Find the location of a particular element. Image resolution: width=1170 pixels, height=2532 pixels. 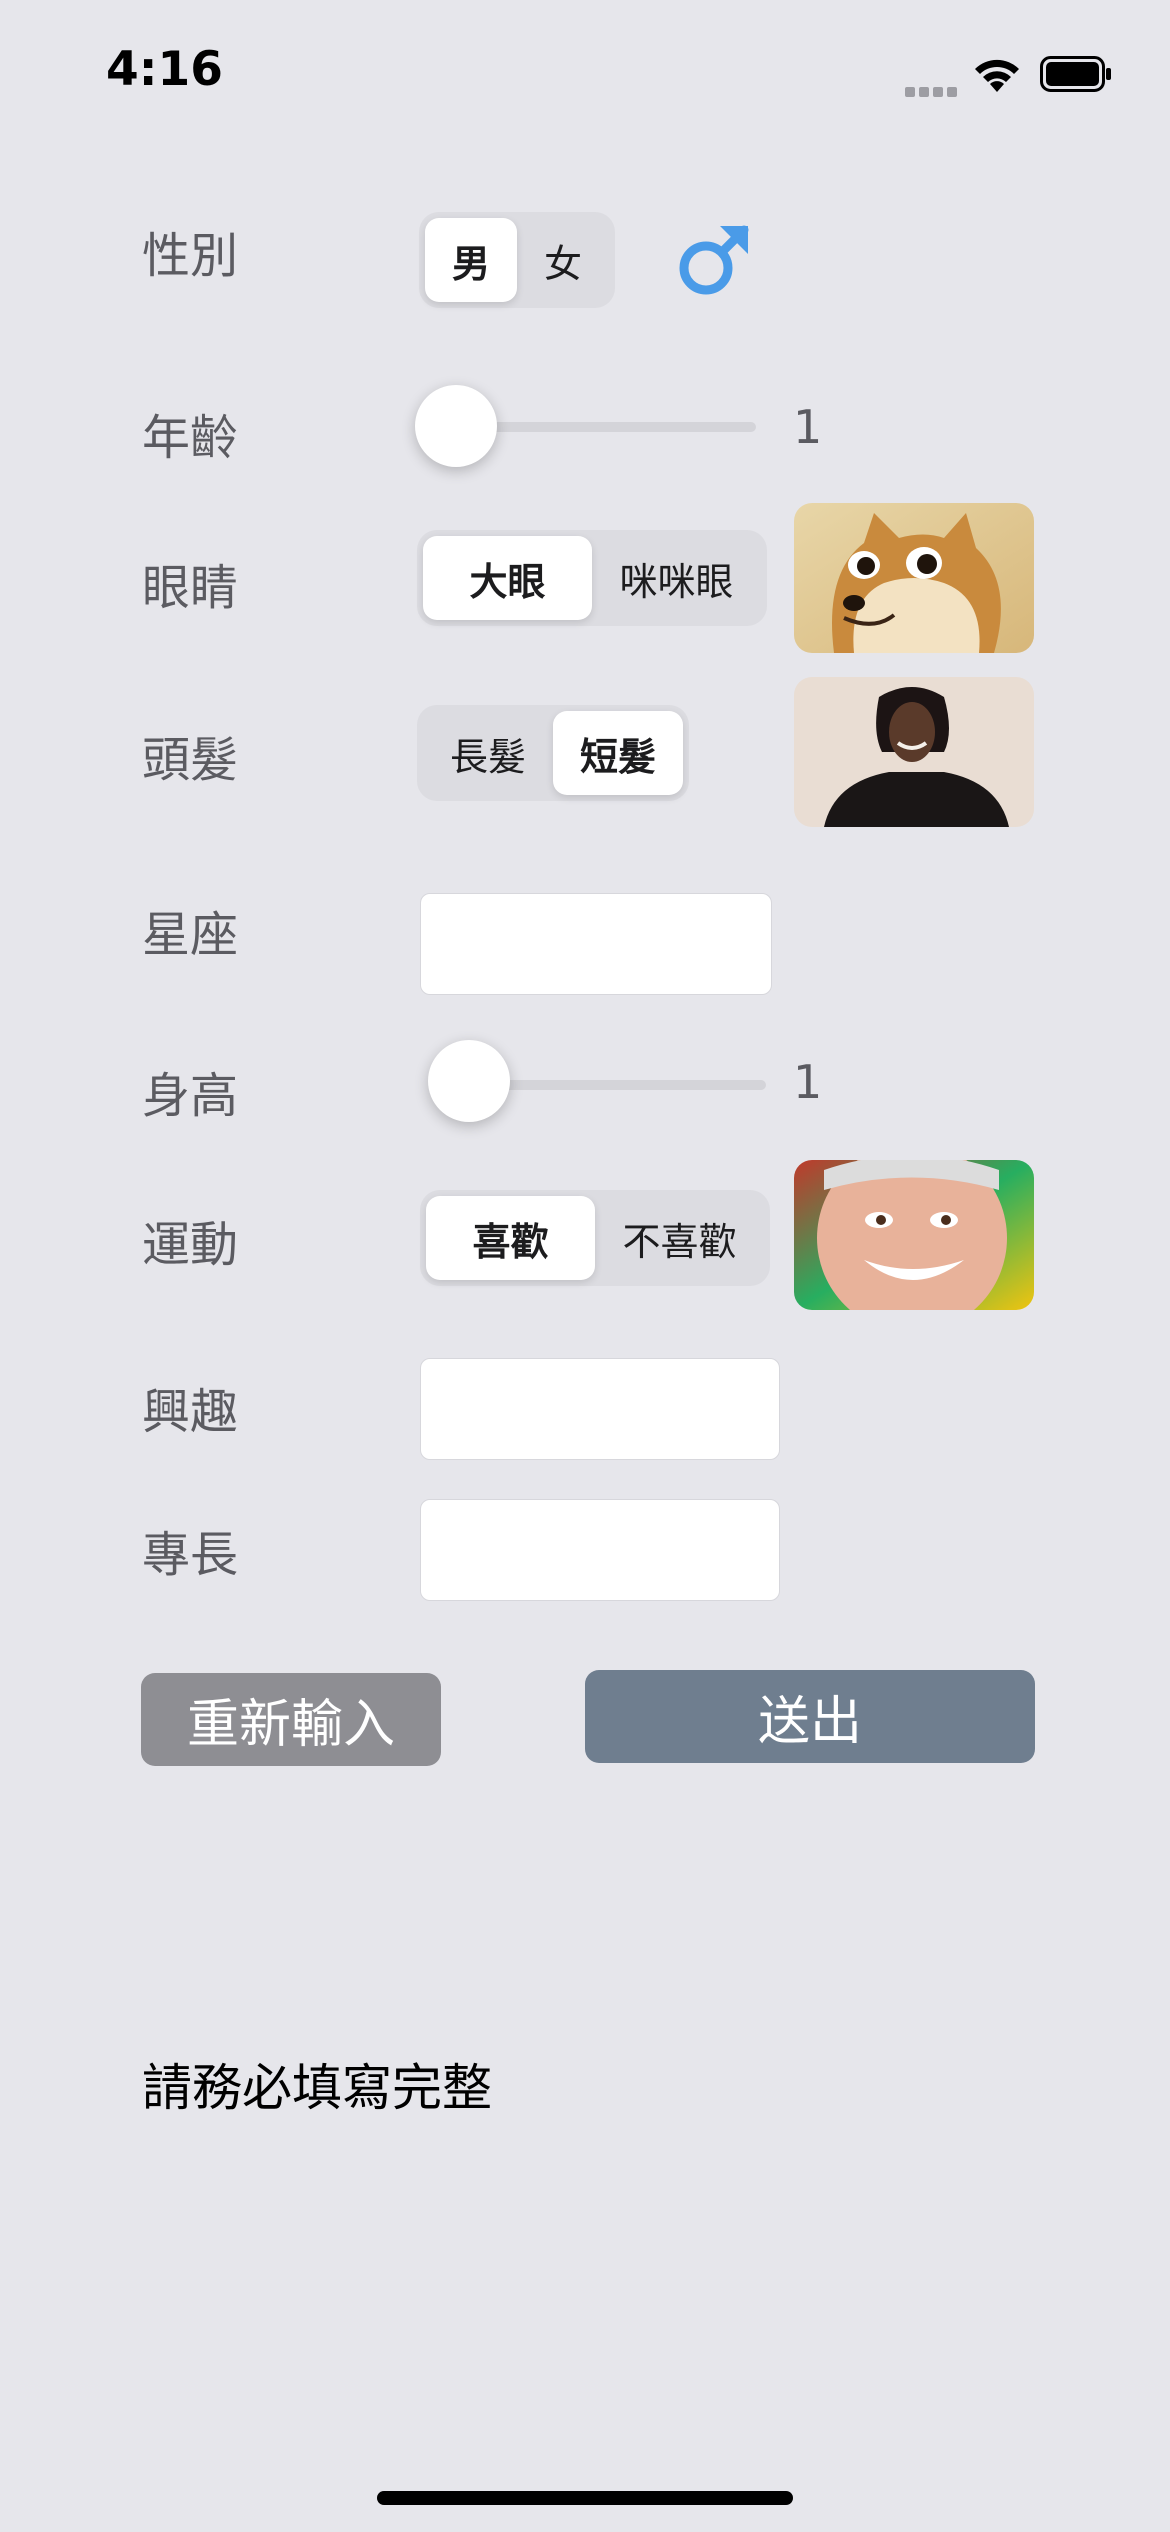

home-indicator is located at coordinates (585, 2498).